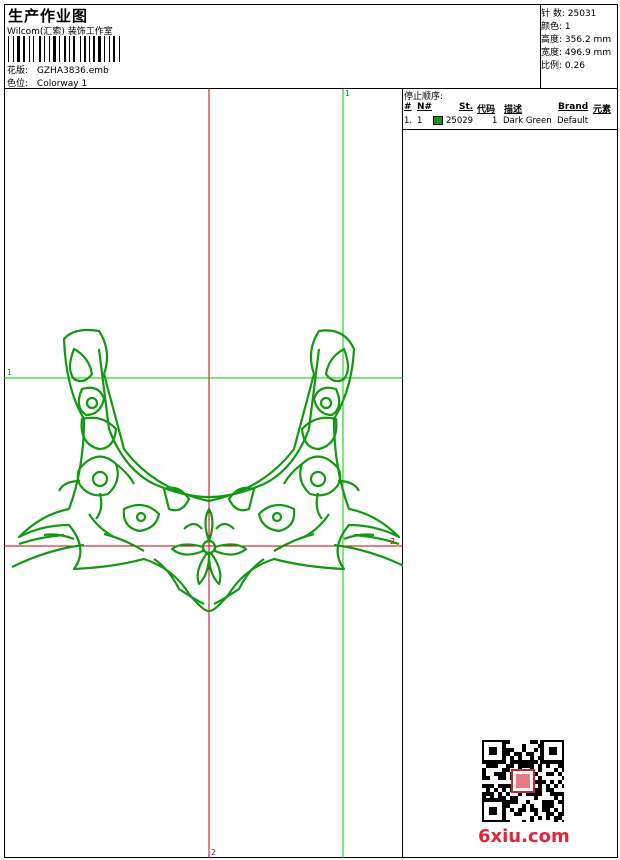 This screenshot has width=620, height=860. I want to click on stat-height: 高度: 356.2 mm, so click(576, 40).